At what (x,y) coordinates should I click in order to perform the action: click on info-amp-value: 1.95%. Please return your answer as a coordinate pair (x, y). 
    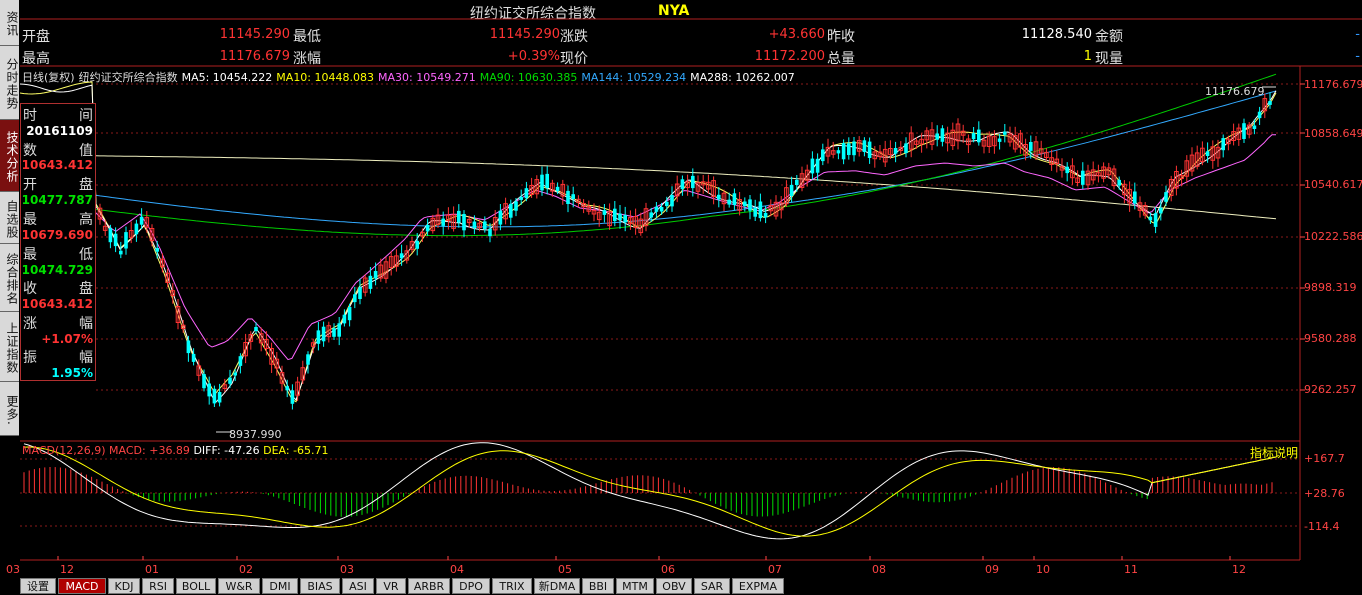
    Looking at the image, I should click on (72, 373).